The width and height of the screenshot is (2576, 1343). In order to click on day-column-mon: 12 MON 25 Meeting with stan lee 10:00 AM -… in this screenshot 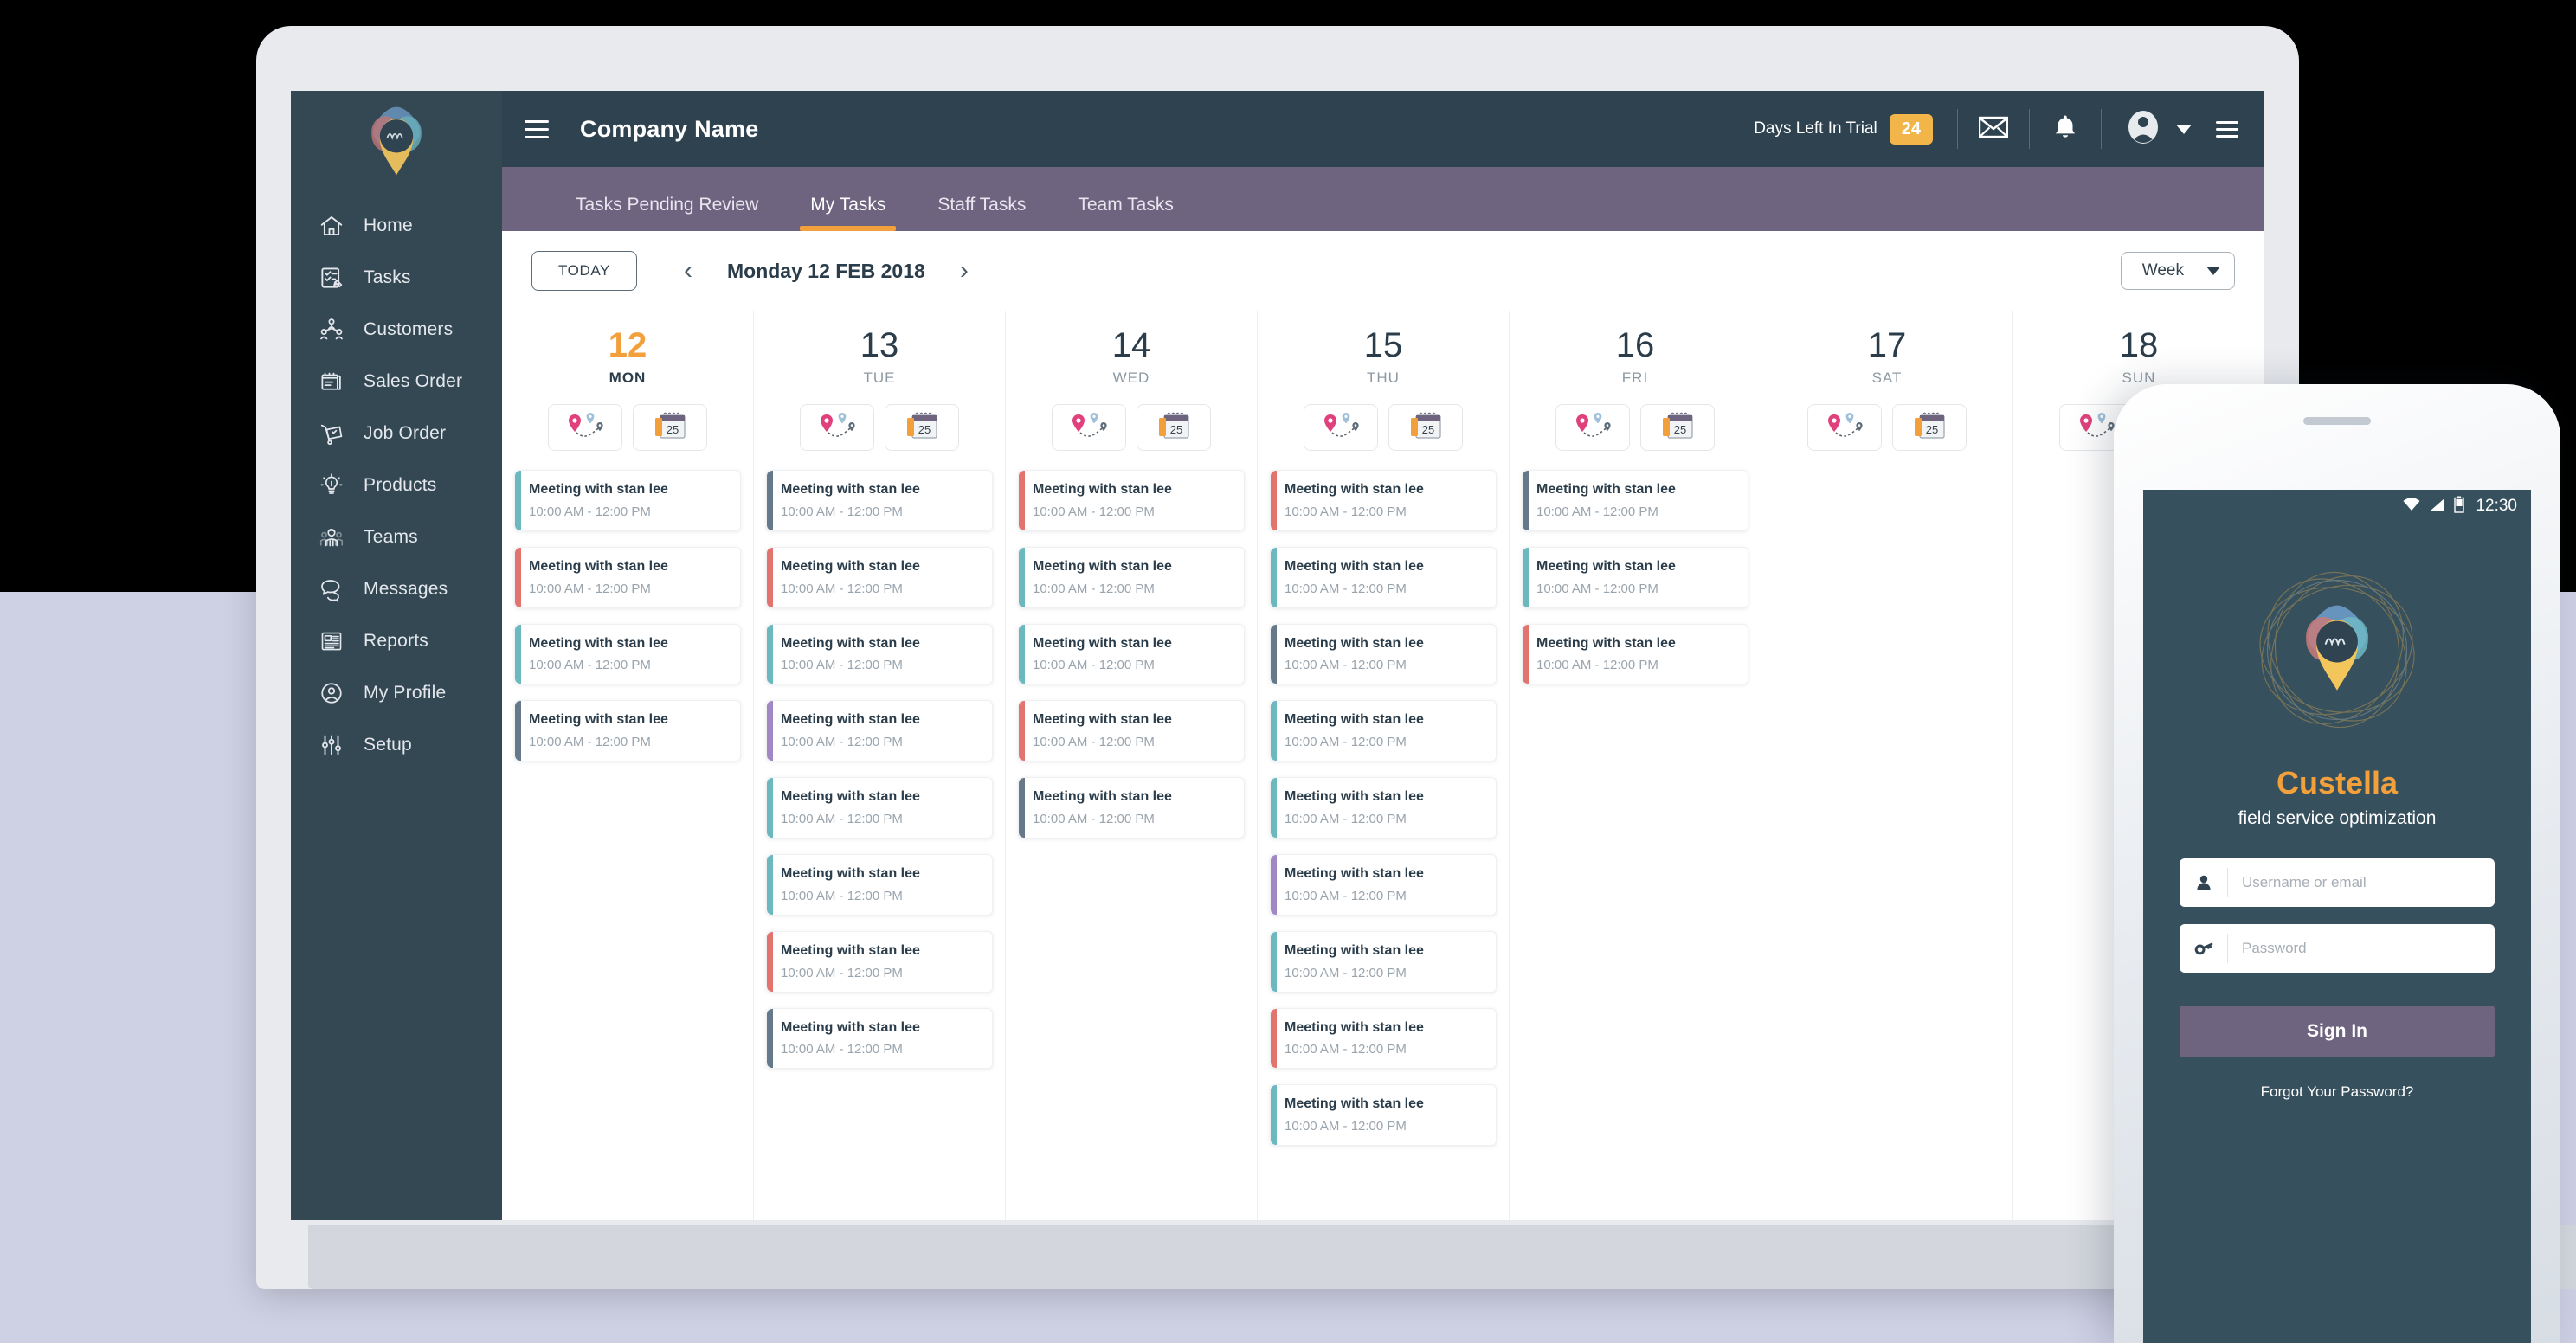, I will do `click(628, 766)`.